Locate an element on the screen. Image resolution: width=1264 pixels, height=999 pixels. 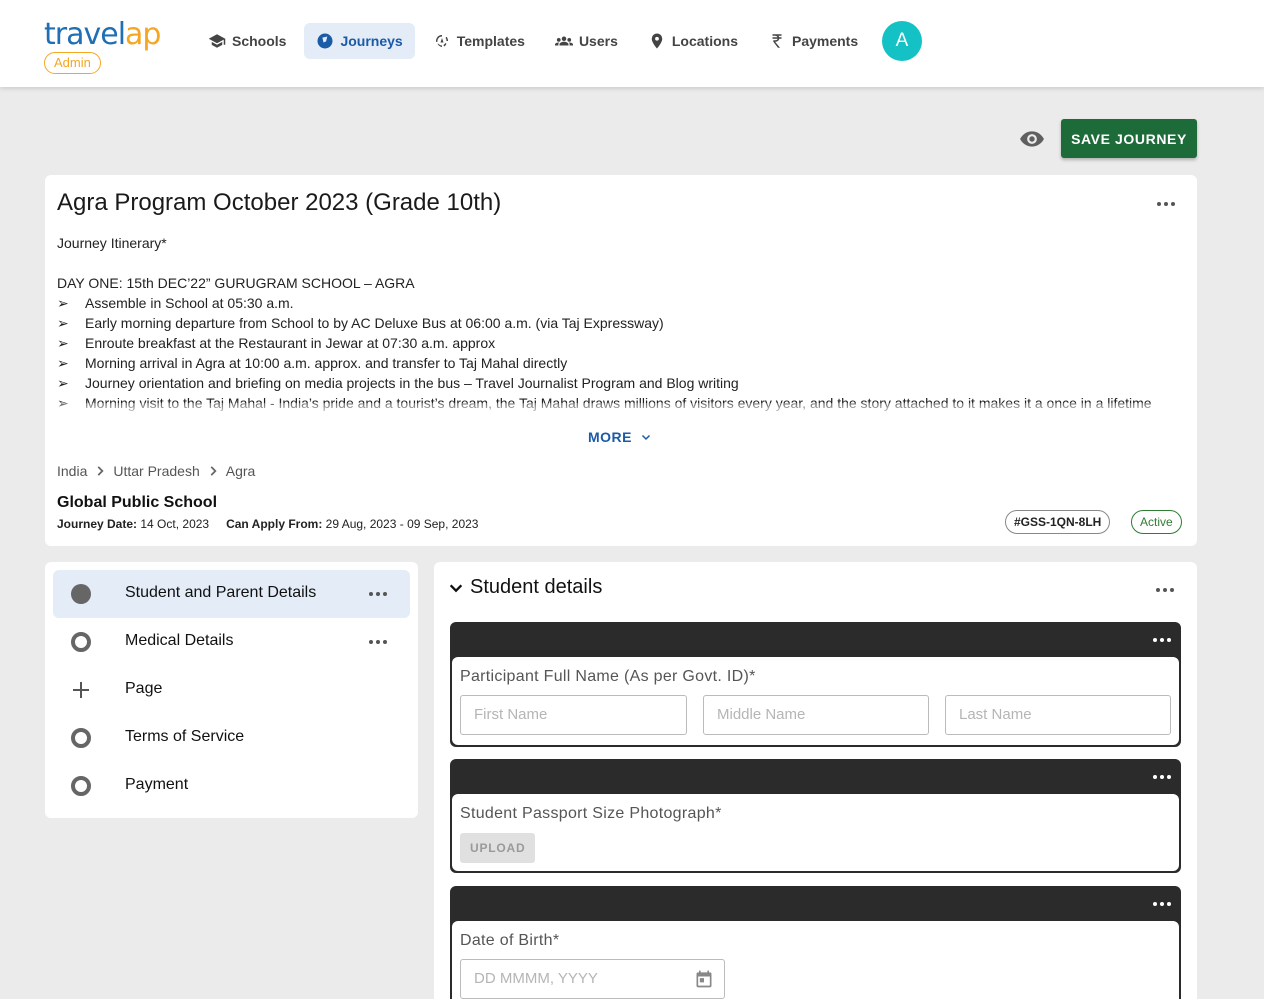
middle-name-input: Middle Name is located at coordinates (816, 715).